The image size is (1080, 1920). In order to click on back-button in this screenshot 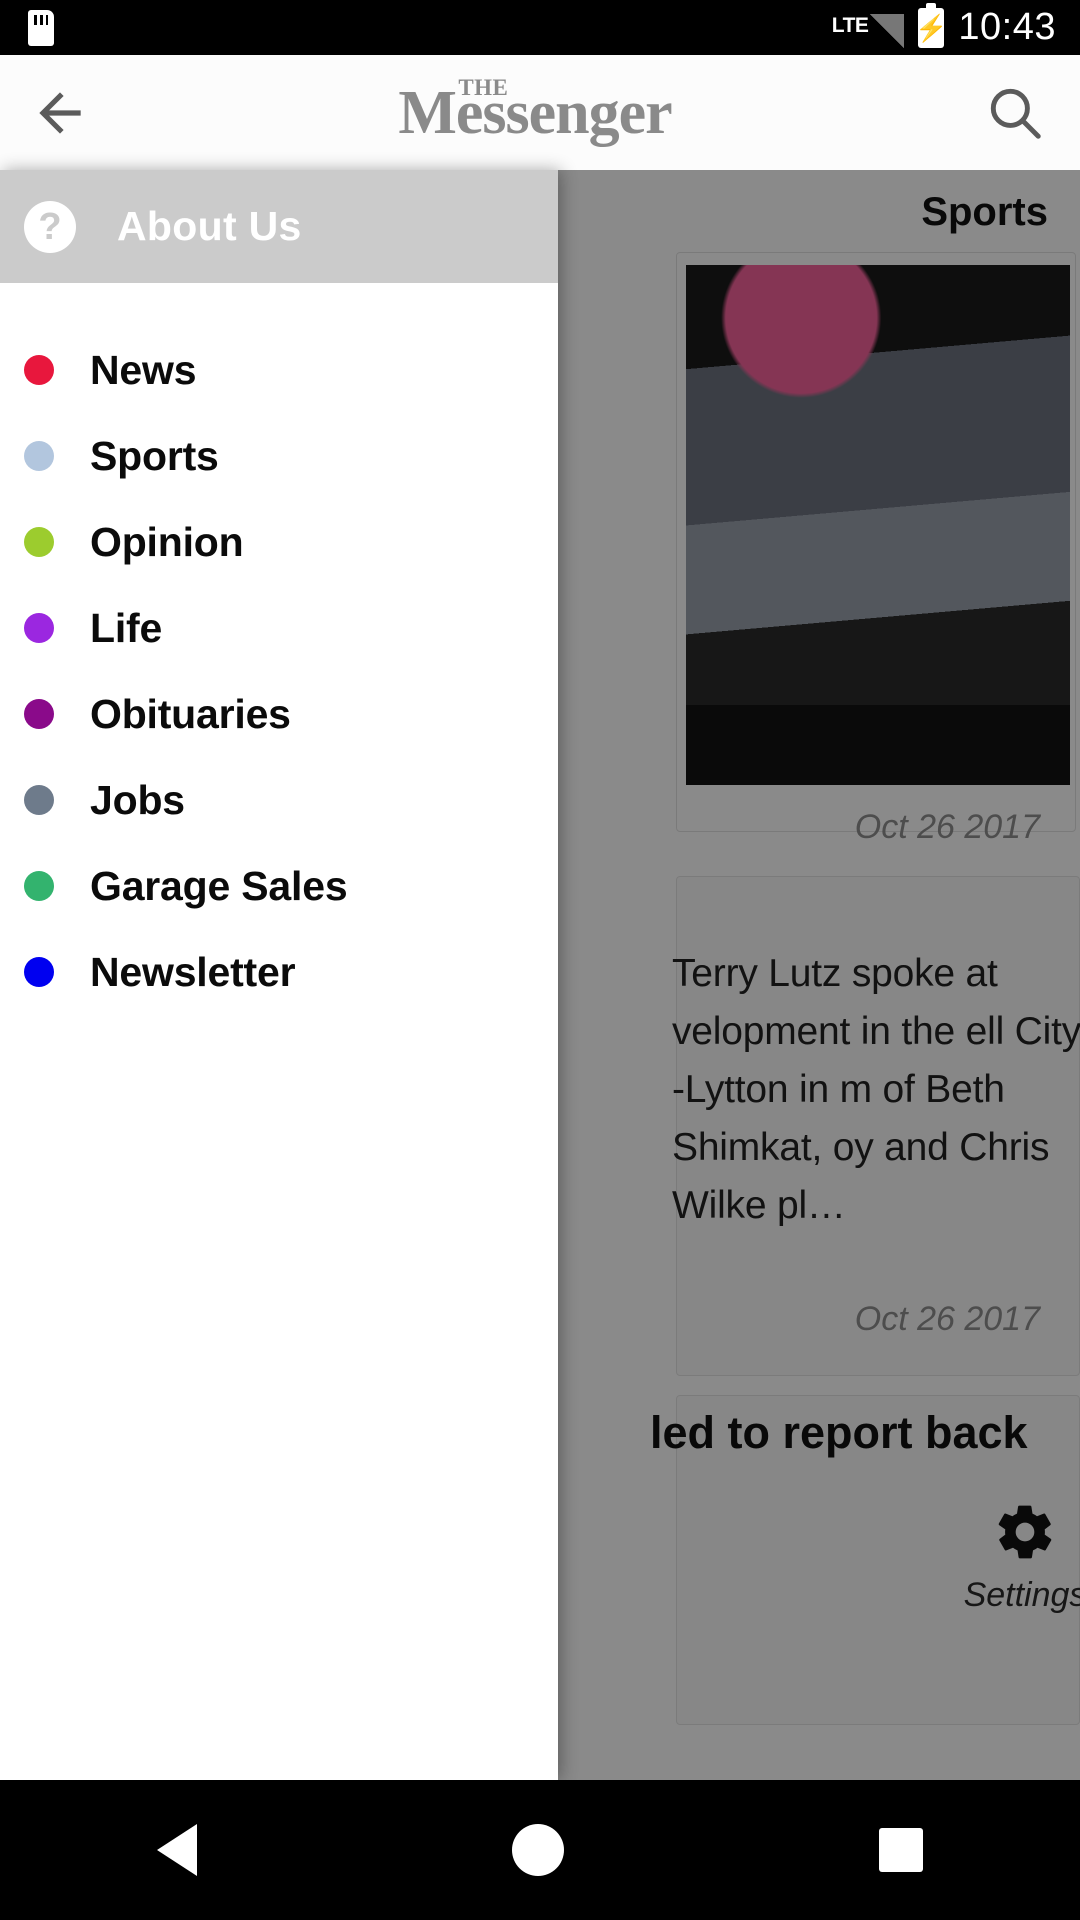, I will do `click(60, 113)`.